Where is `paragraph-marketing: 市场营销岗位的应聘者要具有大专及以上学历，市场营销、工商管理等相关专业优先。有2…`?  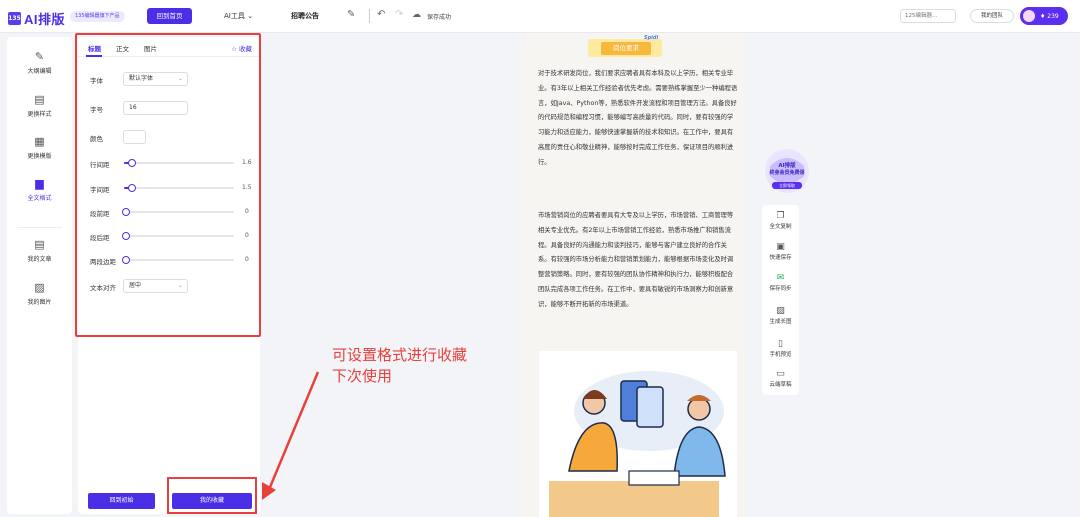 paragraph-marketing: 市场营销岗位的应聘者要具有大专及以上学历，市场营销、工商管理等相关专业优先。有2… is located at coordinates (638, 261).